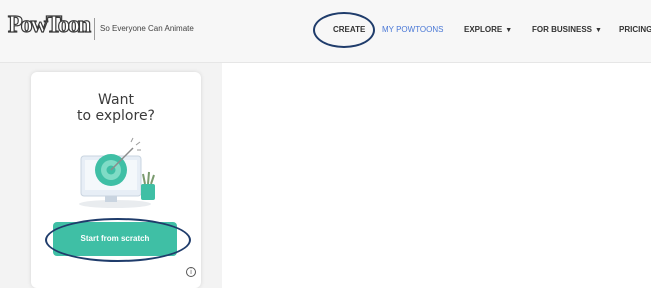 This screenshot has height=288, width=651. Describe the element at coordinates (344, 30) in the screenshot. I see `annotation-circle-create` at that location.